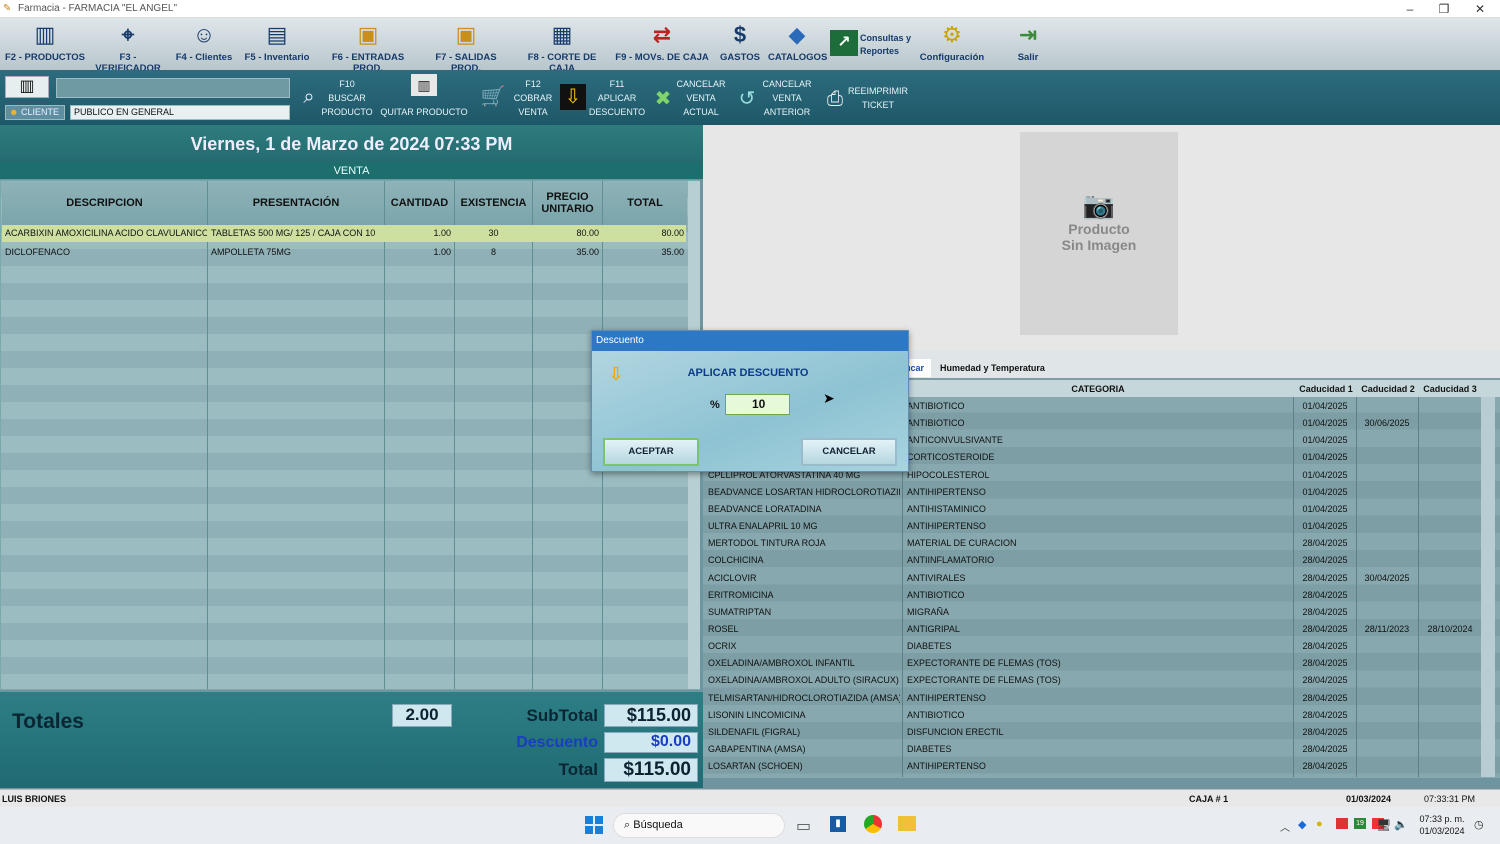  What do you see at coordinates (1099, 663) in the screenshot?
I see `product-cell: EXPECTORANTE DE FLEMAS (TOS)` at bounding box center [1099, 663].